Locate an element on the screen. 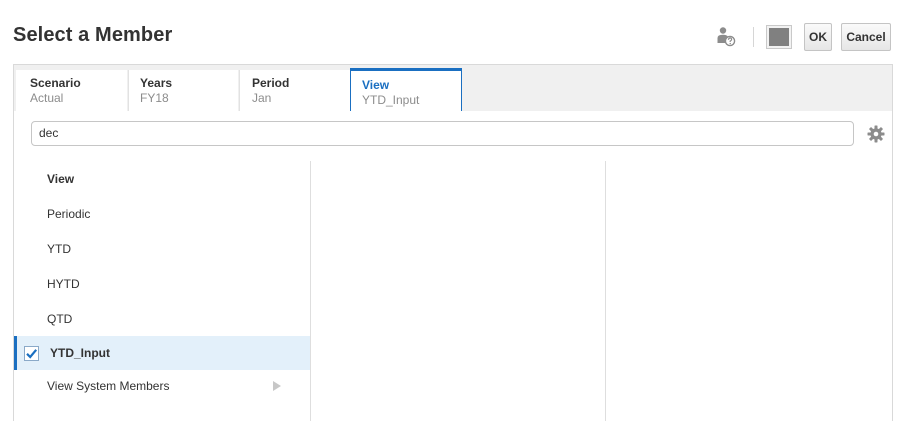  tab-value: YTD_Input is located at coordinates (391, 100).